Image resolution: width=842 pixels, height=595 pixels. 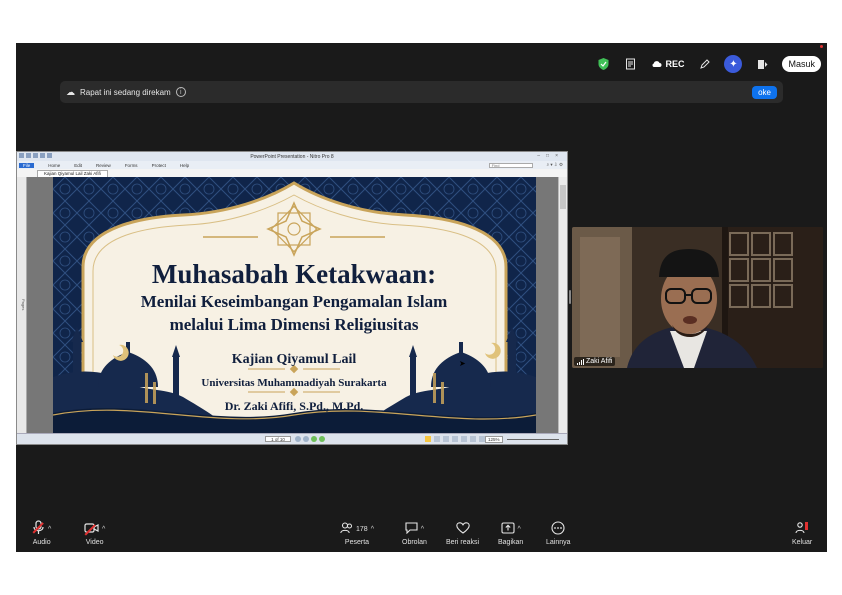 I want to click on audio-button: ^ Audio, so click(x=41, y=533).